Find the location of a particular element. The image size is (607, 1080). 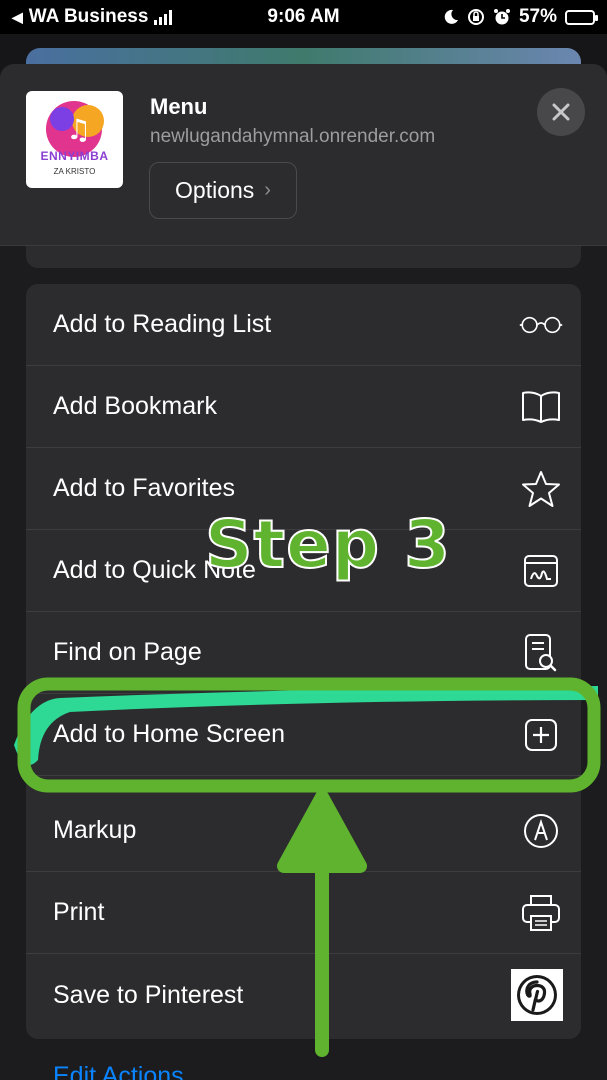

step-label: Step 3 is located at coordinates (327, 544).